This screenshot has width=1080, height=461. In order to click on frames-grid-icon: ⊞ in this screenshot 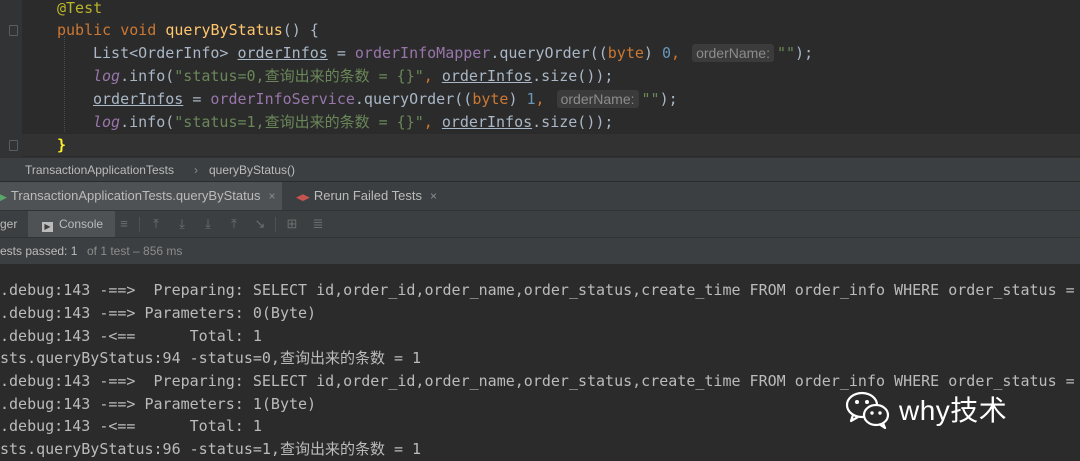, I will do `click(292, 224)`.